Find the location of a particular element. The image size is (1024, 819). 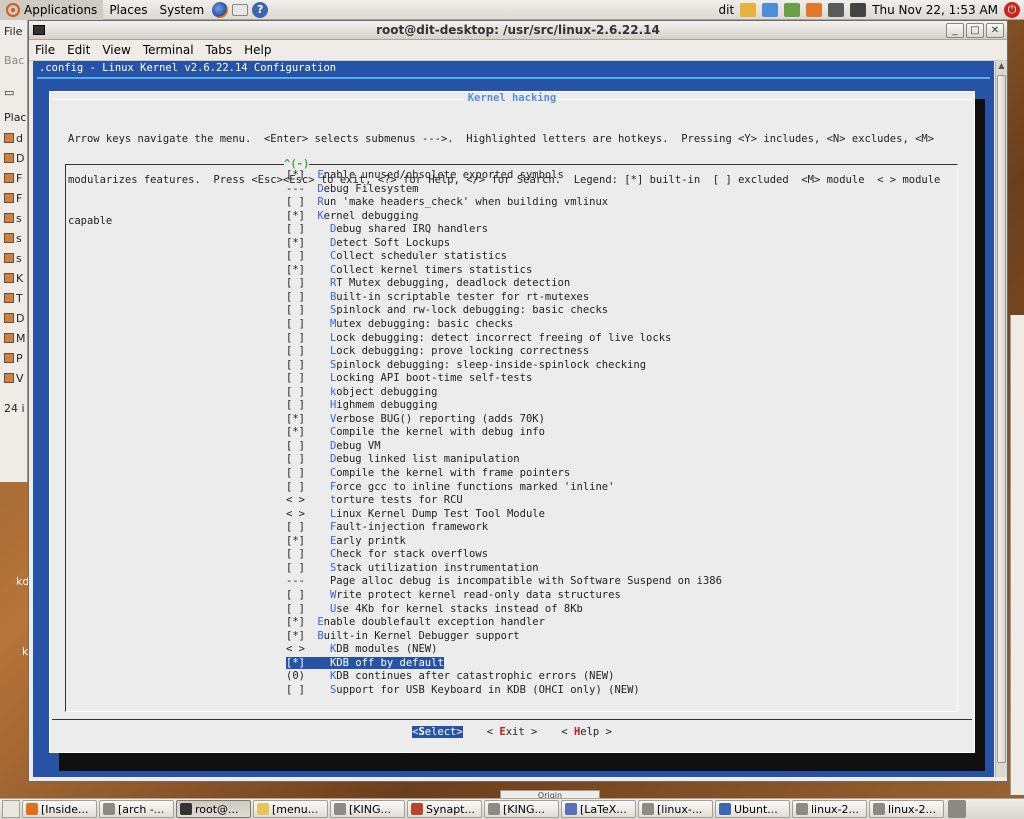

option-state: < > is located at coordinates (298, 650).